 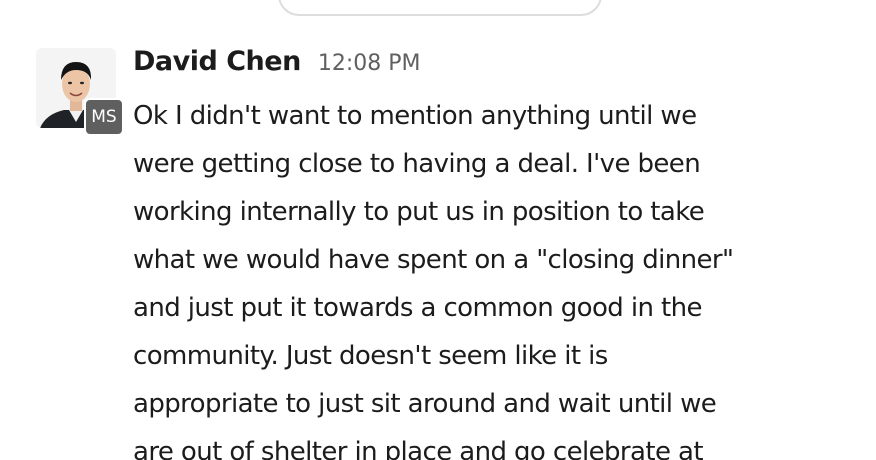 What do you see at coordinates (440, 8) in the screenshot?
I see `date-divider-button` at bounding box center [440, 8].